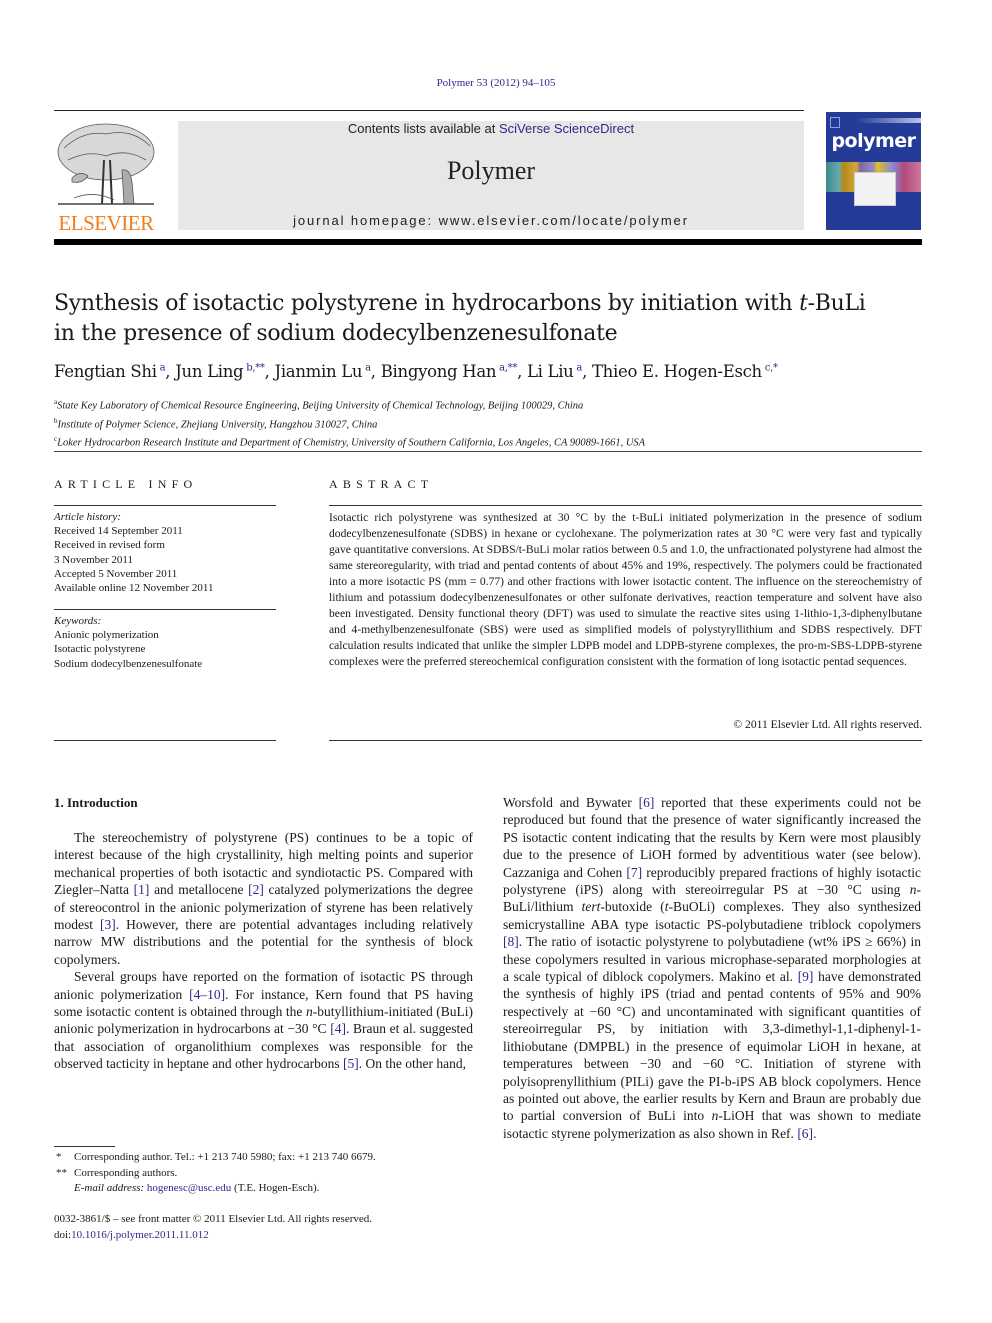 This screenshot has height=1323, width=992. What do you see at coordinates (488, 451) in the screenshot?
I see `title-divider` at bounding box center [488, 451].